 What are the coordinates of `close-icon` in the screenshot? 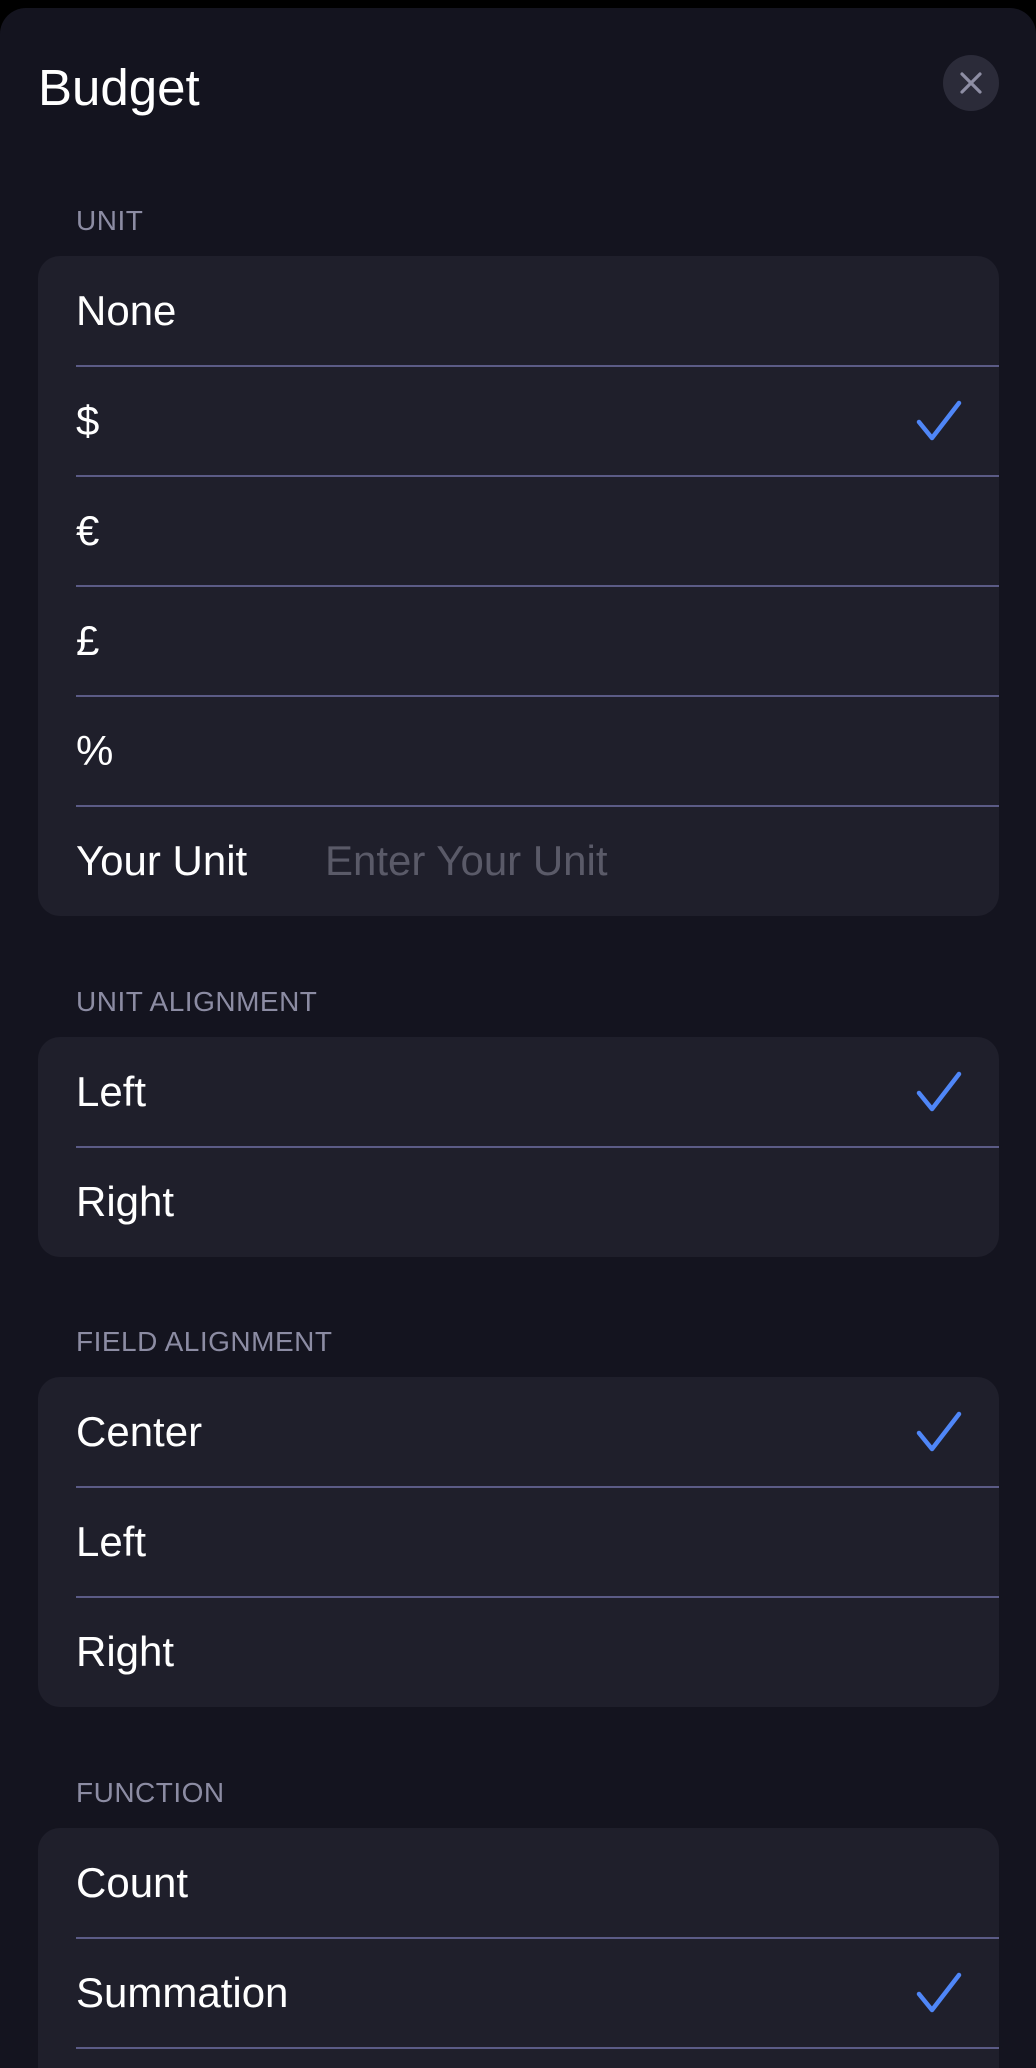 It's located at (971, 83).